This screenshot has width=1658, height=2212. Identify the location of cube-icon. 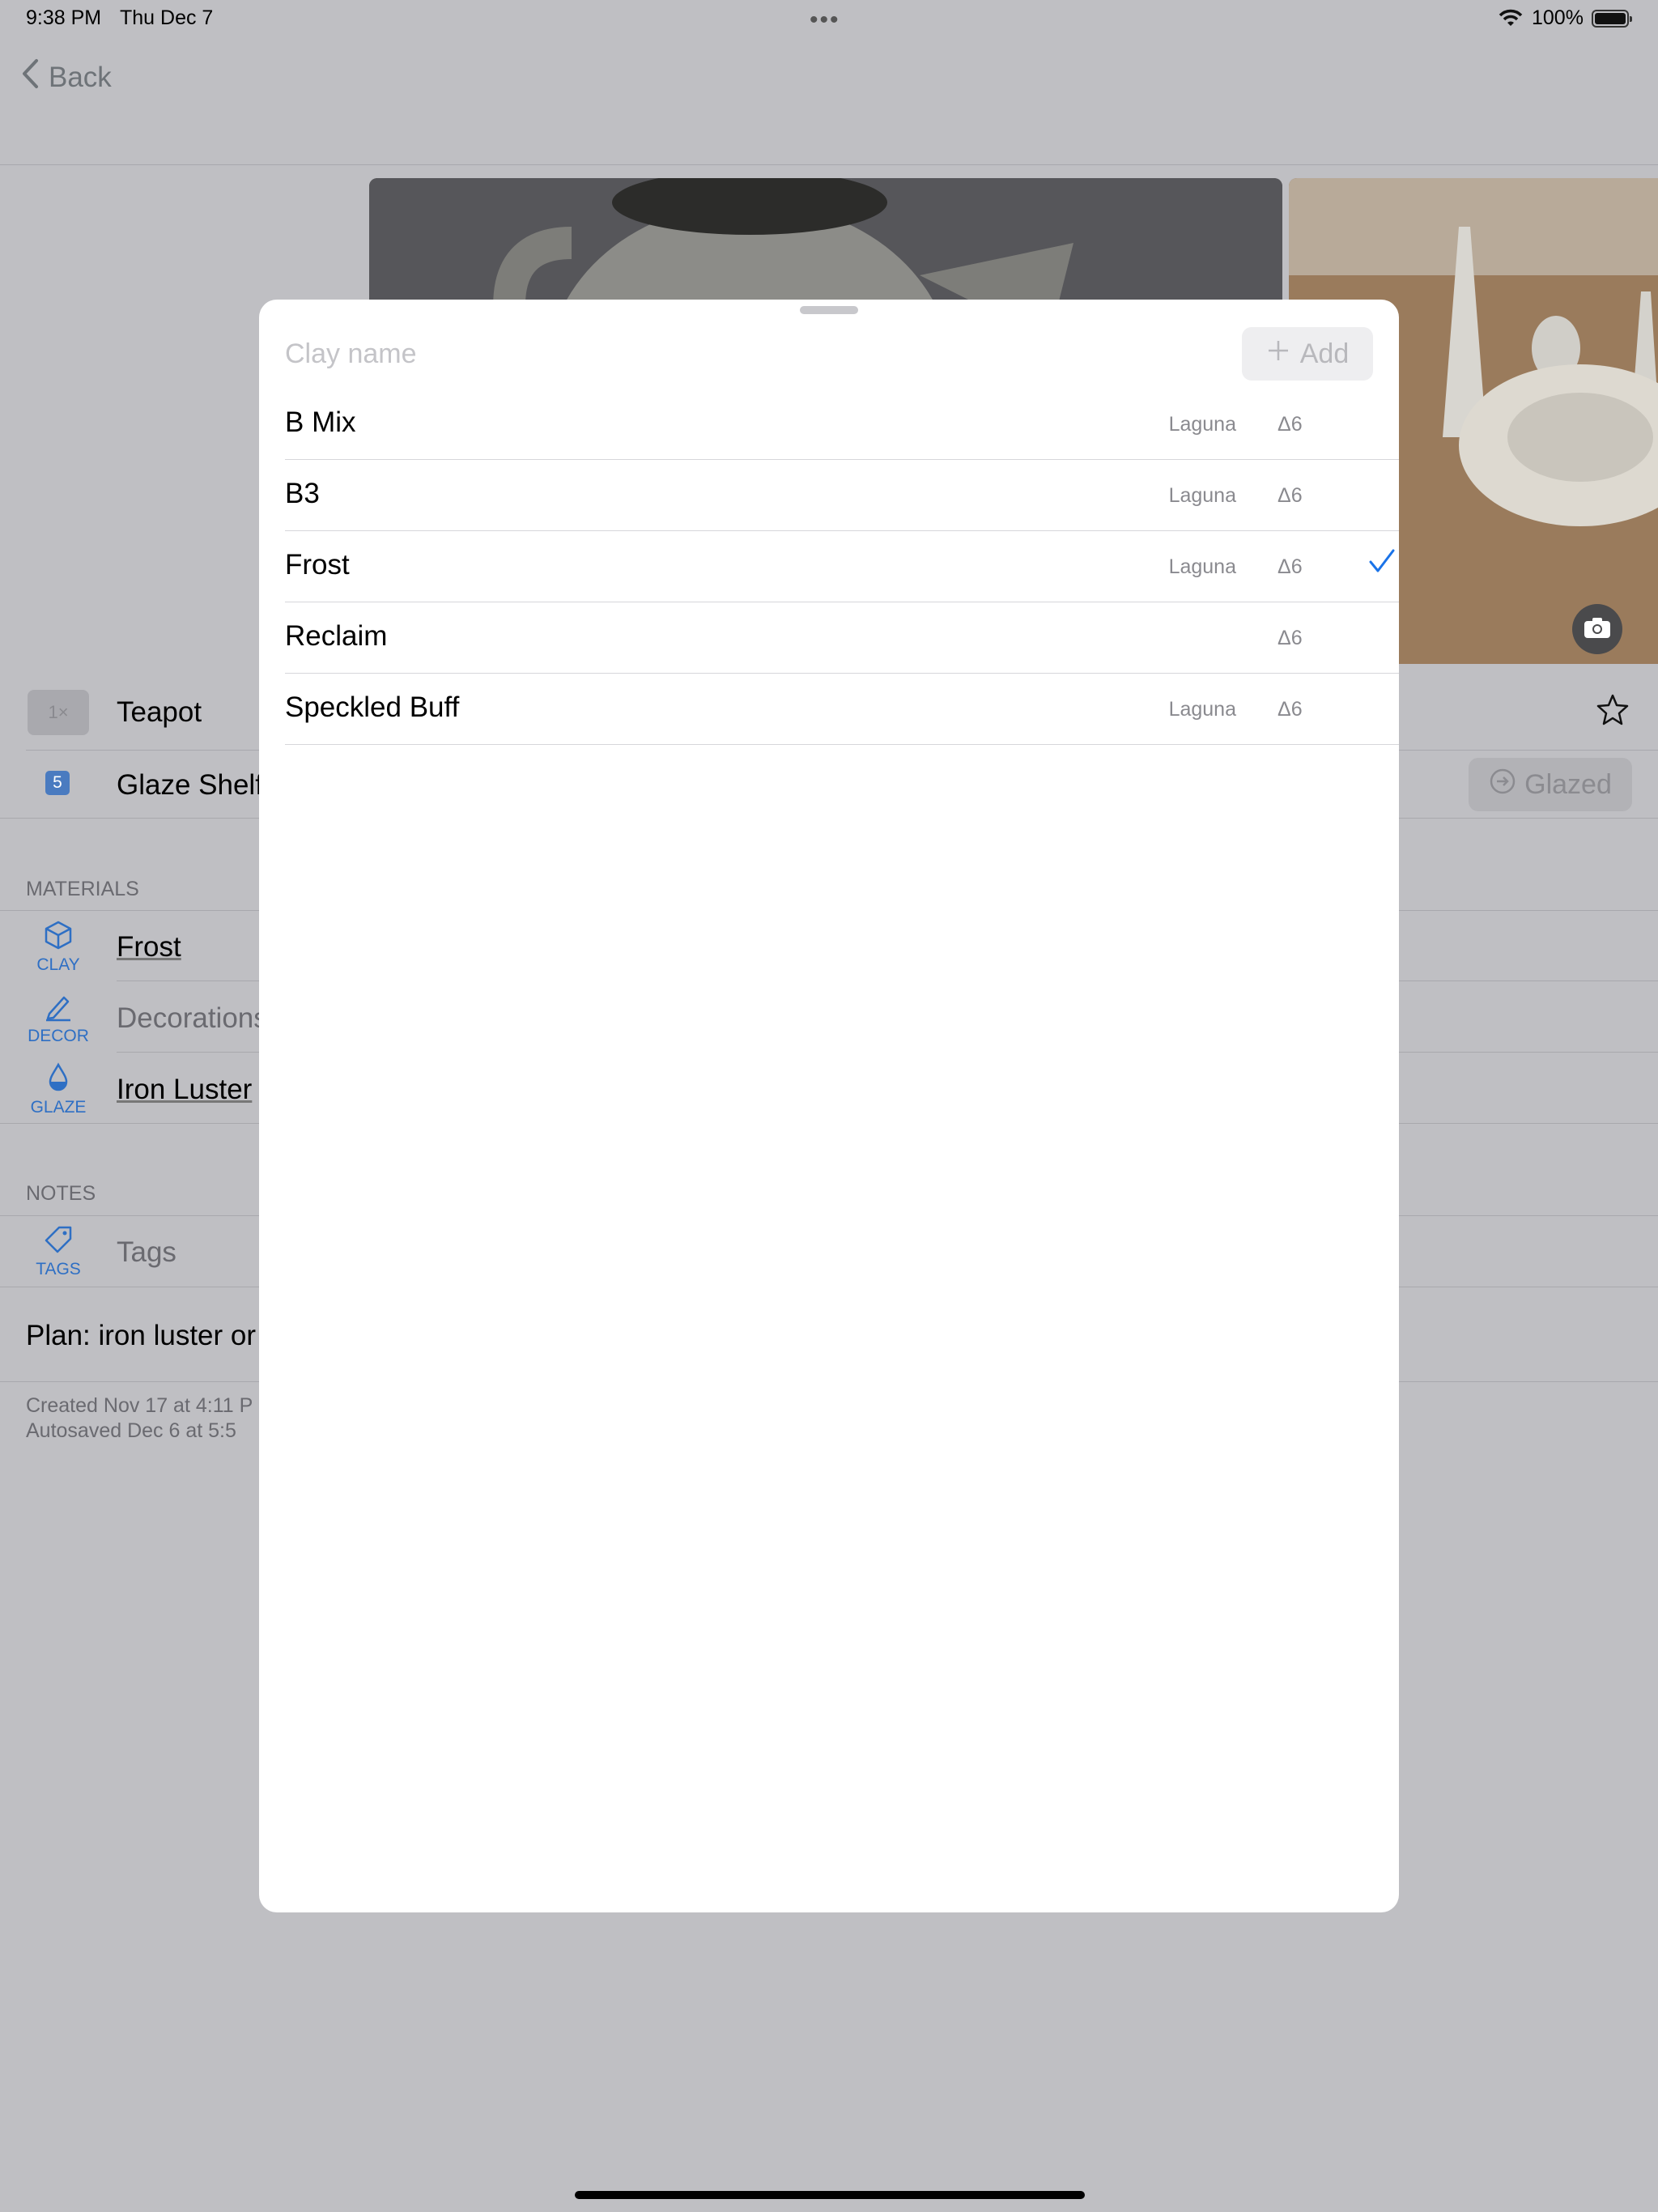
(58, 936).